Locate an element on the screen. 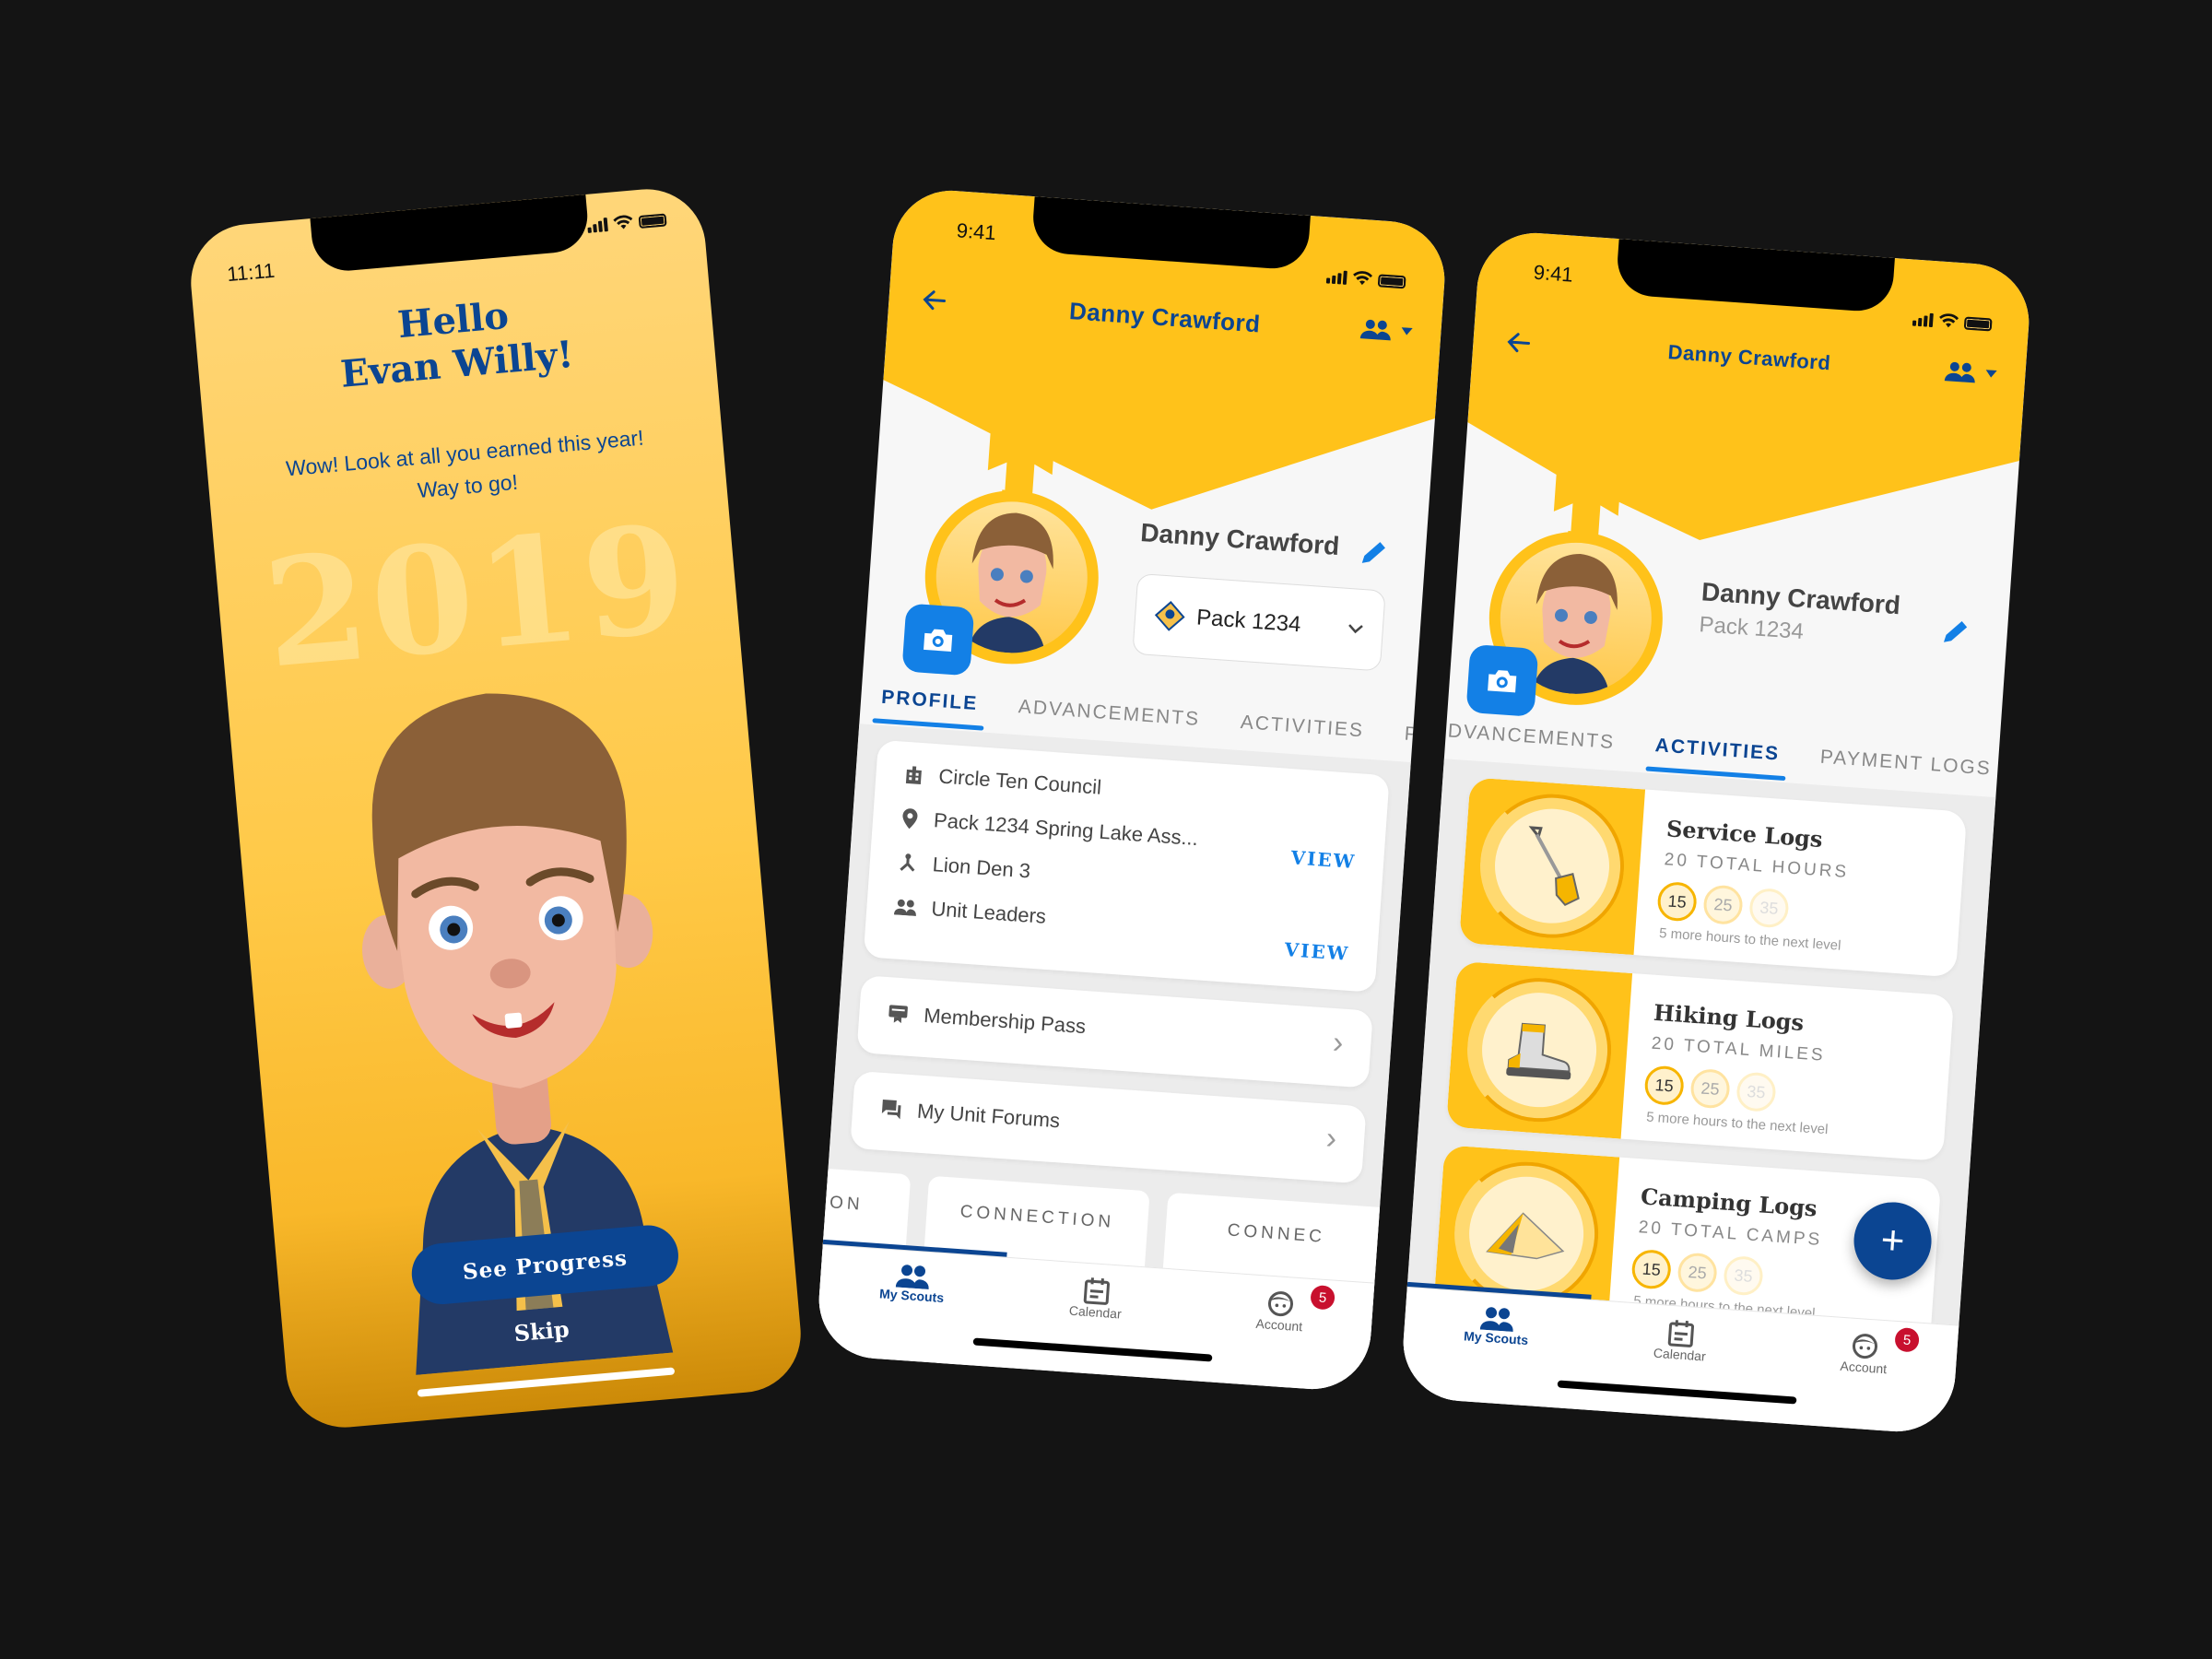 This screenshot has width=2212, height=1659. council-row: Circle Ten Council is located at coordinates (1002, 781).